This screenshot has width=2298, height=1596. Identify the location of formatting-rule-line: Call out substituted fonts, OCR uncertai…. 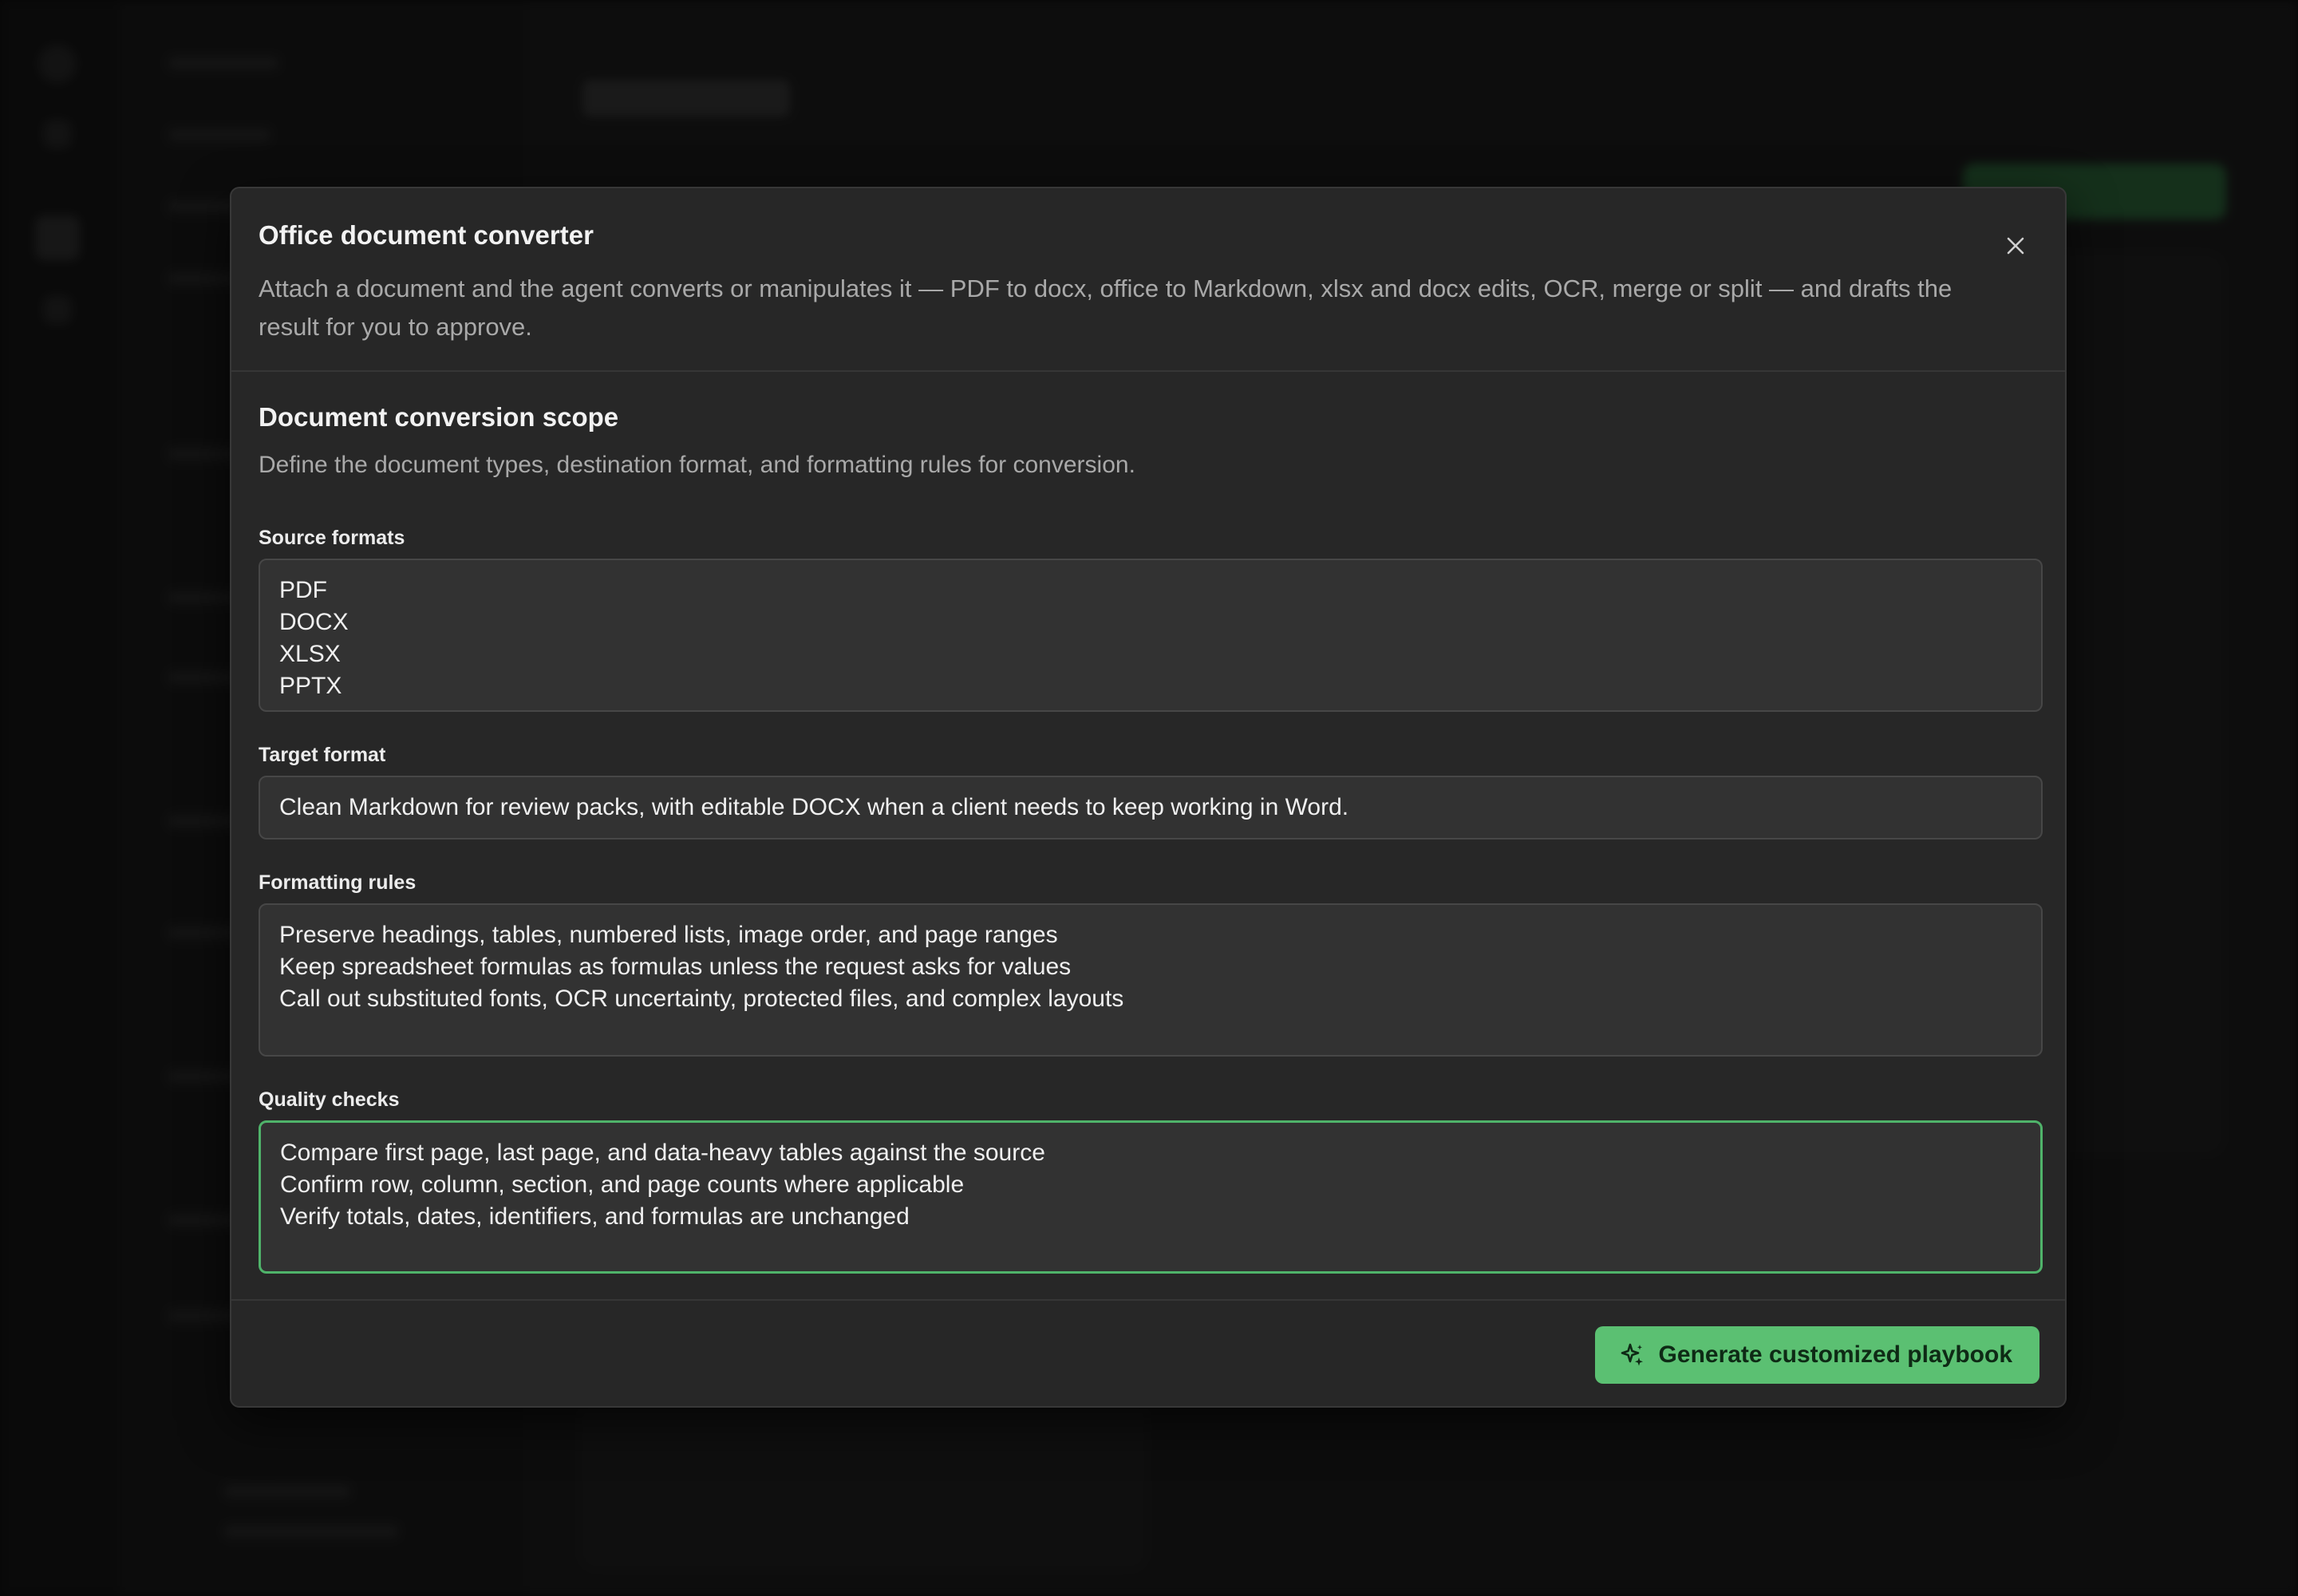
(701, 999).